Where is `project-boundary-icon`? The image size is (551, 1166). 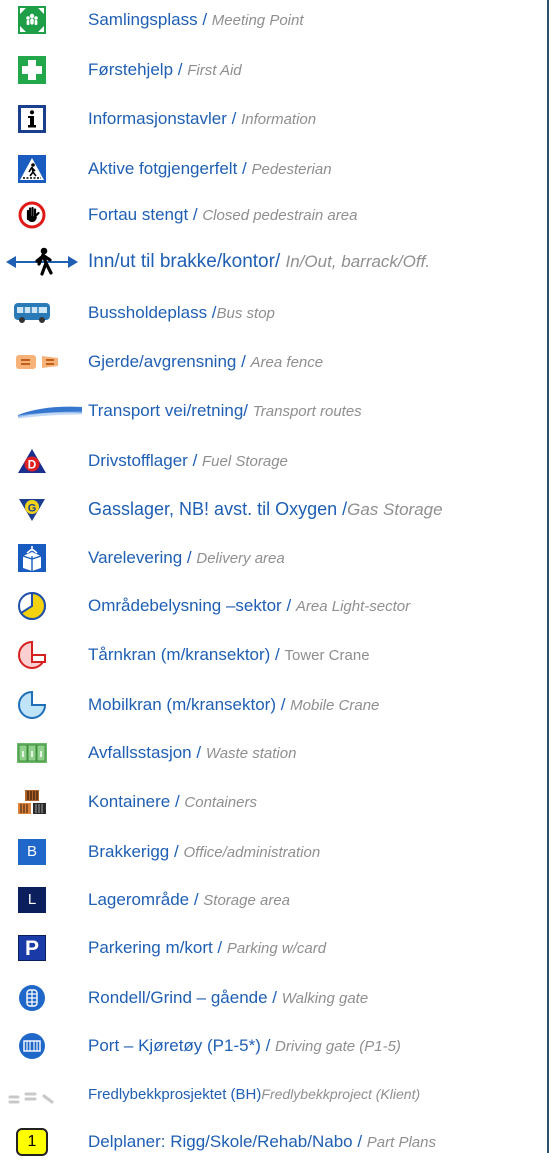
project-boundary-icon is located at coordinates (36, 1094).